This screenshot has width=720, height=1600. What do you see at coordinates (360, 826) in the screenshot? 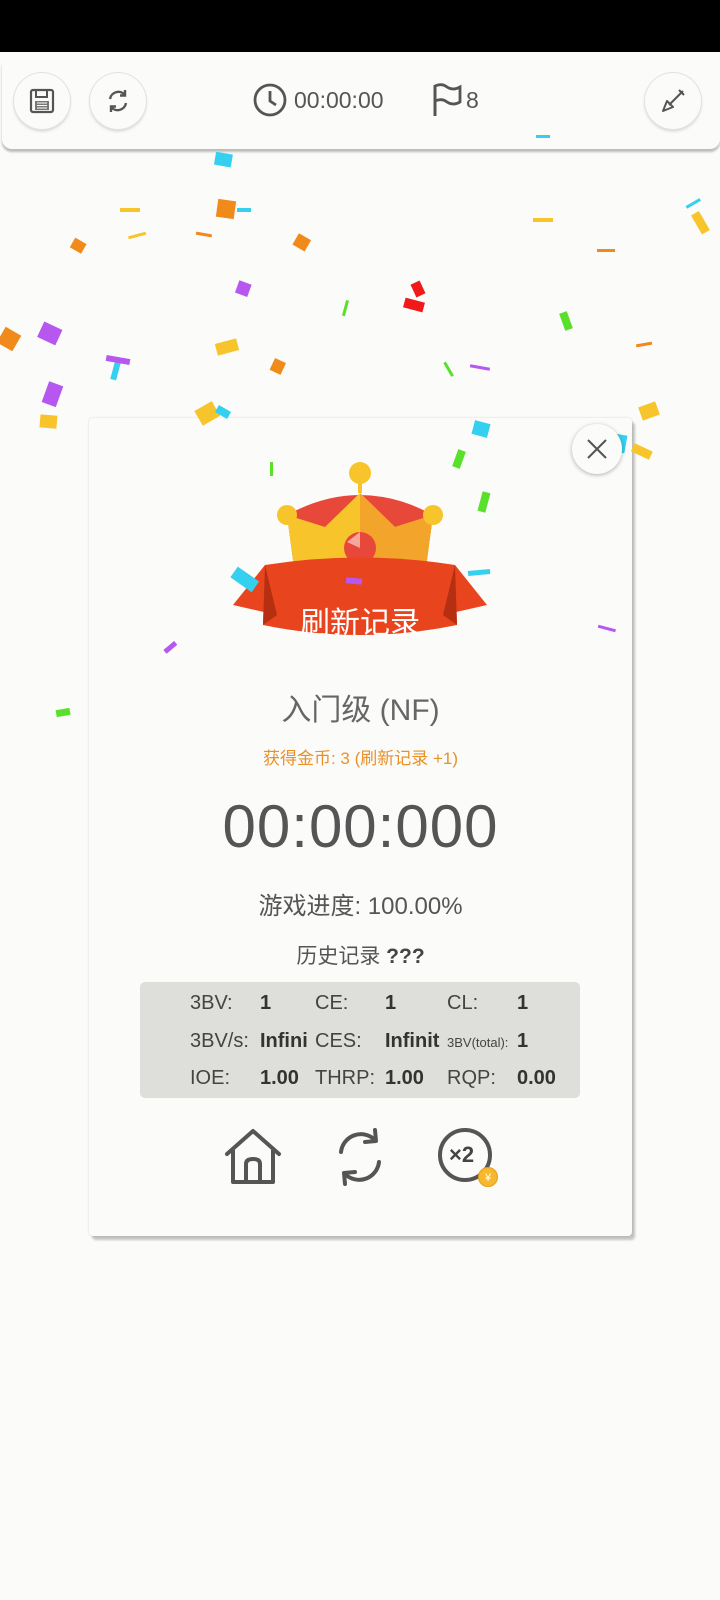
I see `final-time: 00:00:000` at bounding box center [360, 826].